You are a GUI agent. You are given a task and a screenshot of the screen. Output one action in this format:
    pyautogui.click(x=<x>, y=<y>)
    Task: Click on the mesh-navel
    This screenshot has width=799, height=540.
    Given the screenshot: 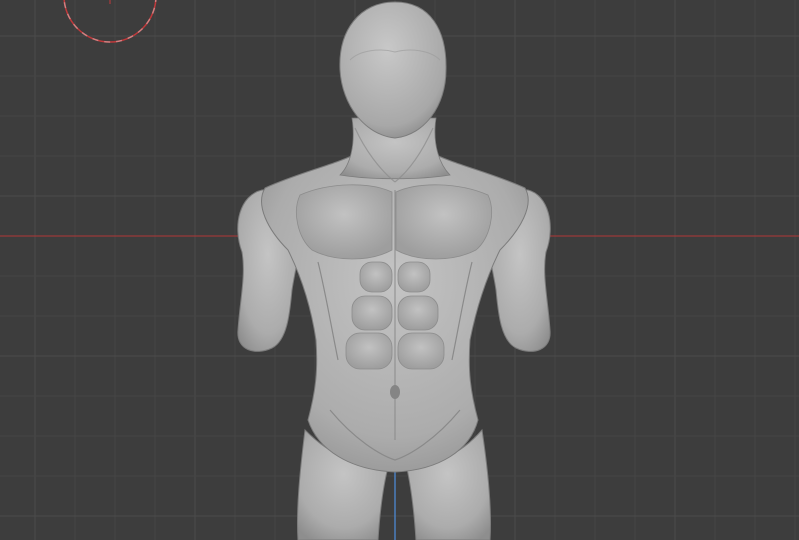 What is the action you would take?
    pyautogui.click(x=395, y=392)
    